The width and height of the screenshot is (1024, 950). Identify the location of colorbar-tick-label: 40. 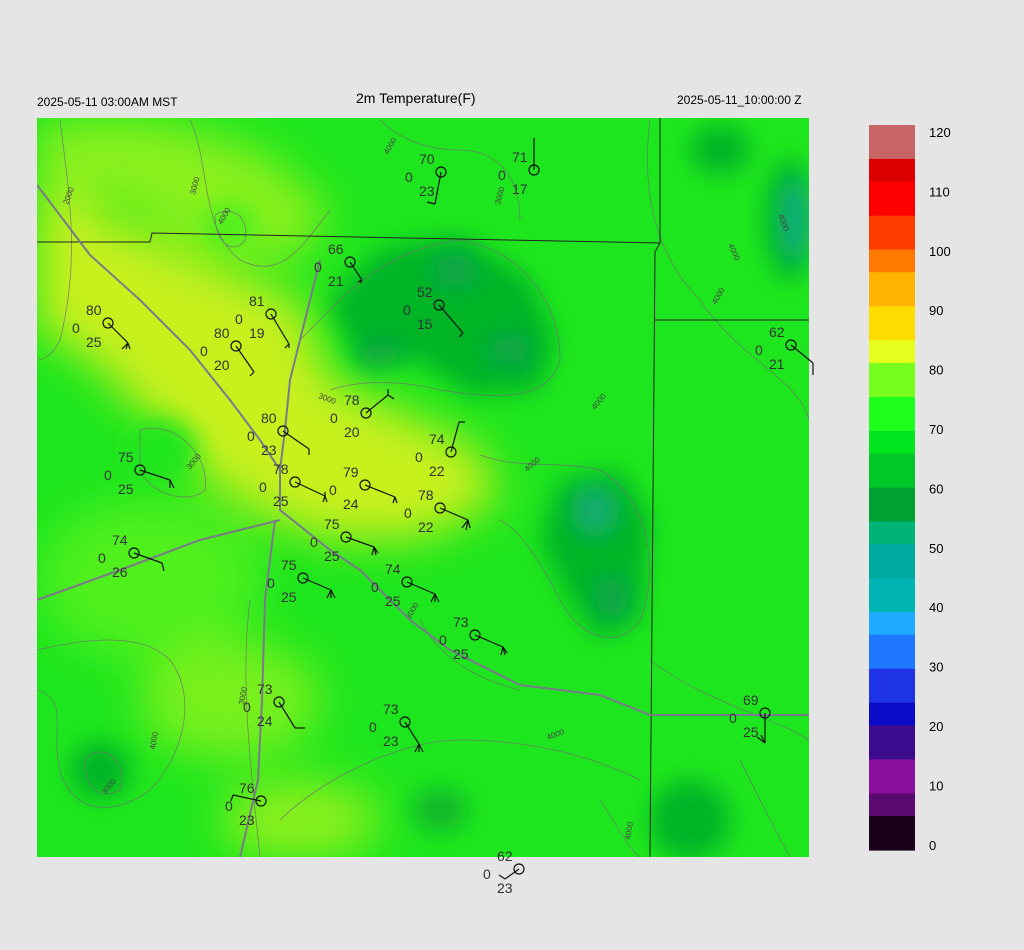
(936, 607).